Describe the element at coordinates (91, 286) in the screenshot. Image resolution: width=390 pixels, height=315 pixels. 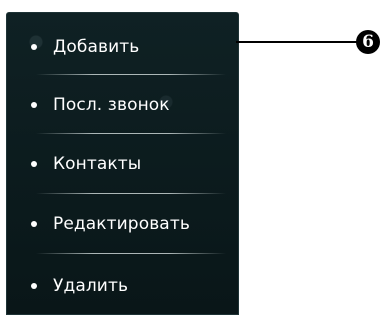
I see `menu-item-label: Удалить` at that location.